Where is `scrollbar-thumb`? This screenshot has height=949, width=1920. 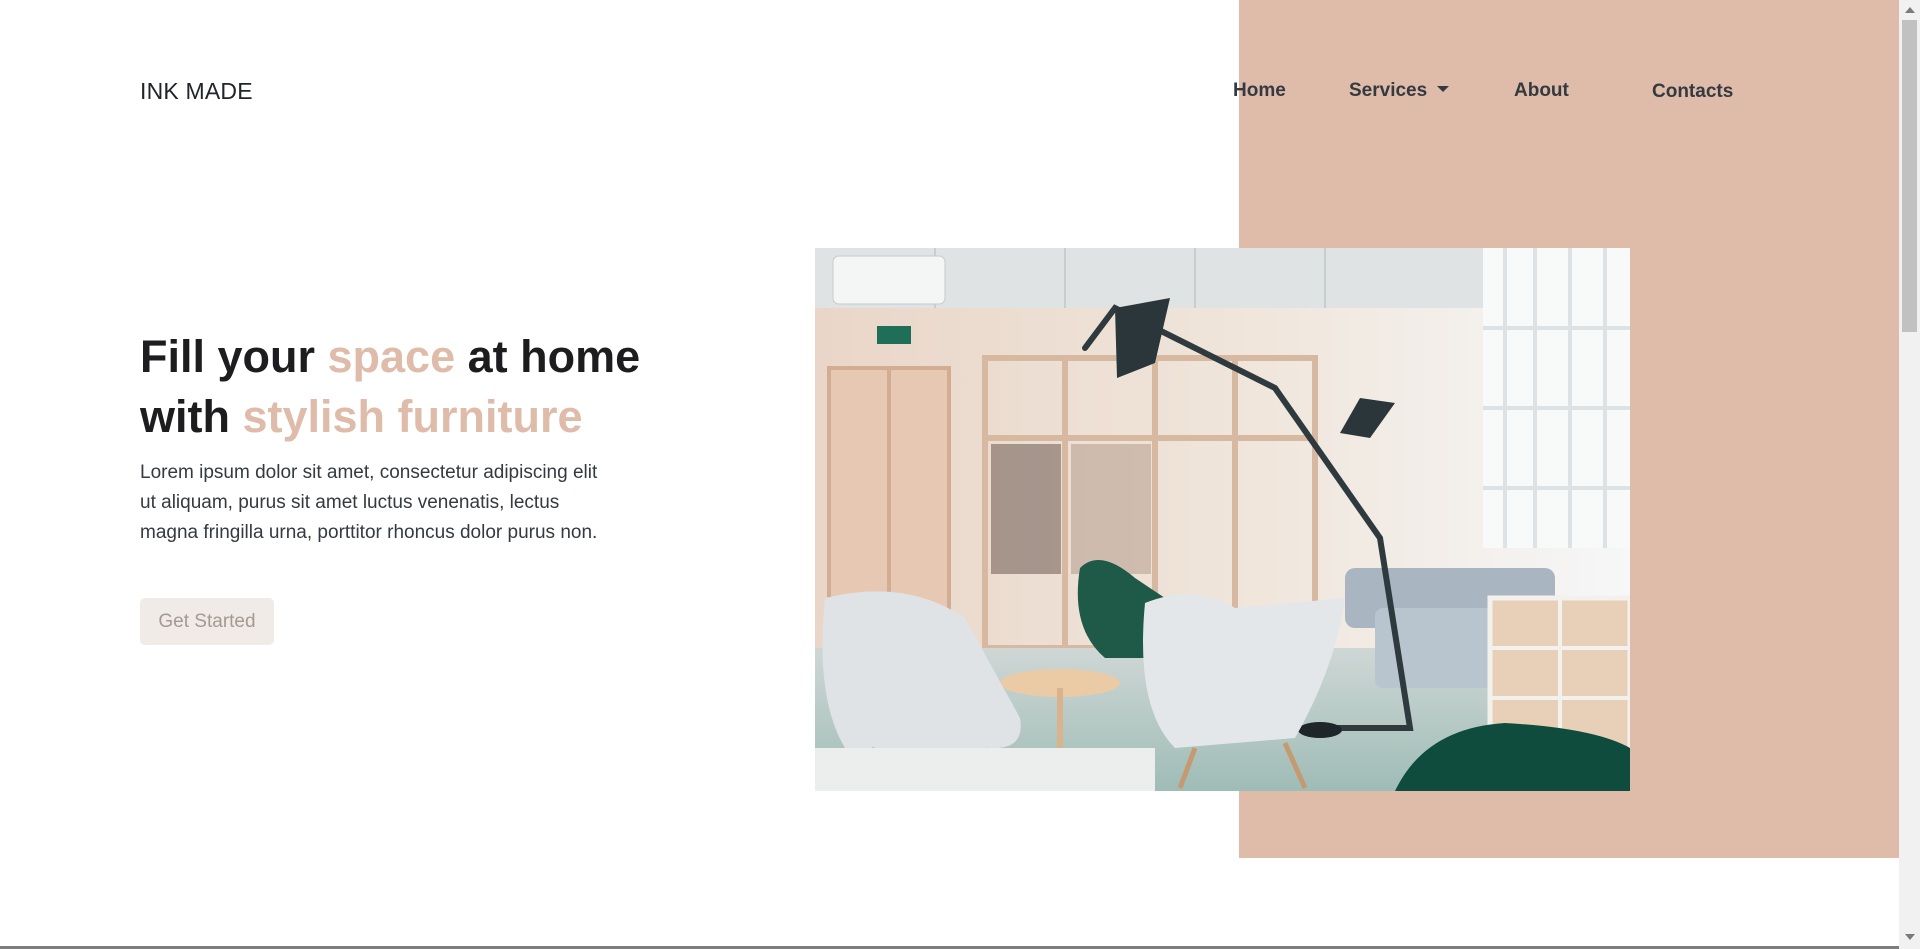
scrollbar-thumb is located at coordinates (1909, 176).